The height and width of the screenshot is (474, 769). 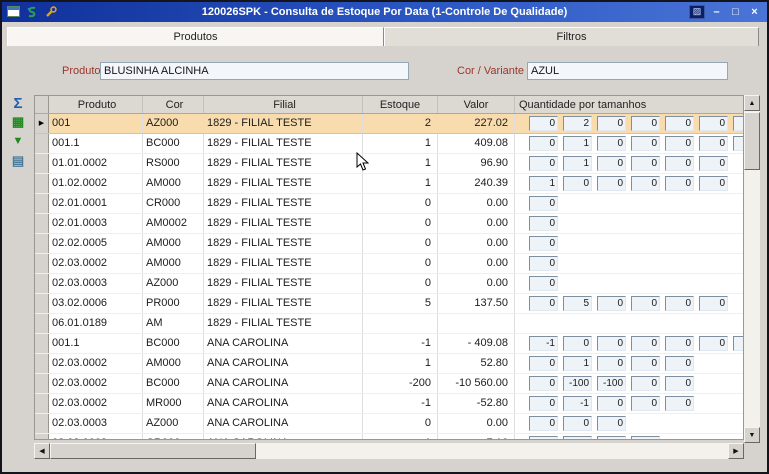 What do you see at coordinates (389, 244) in the screenshot?
I see `table-row: 02.02.0005 AM000 1829 - FILIAL TESTE 0 0.00 0` at bounding box center [389, 244].